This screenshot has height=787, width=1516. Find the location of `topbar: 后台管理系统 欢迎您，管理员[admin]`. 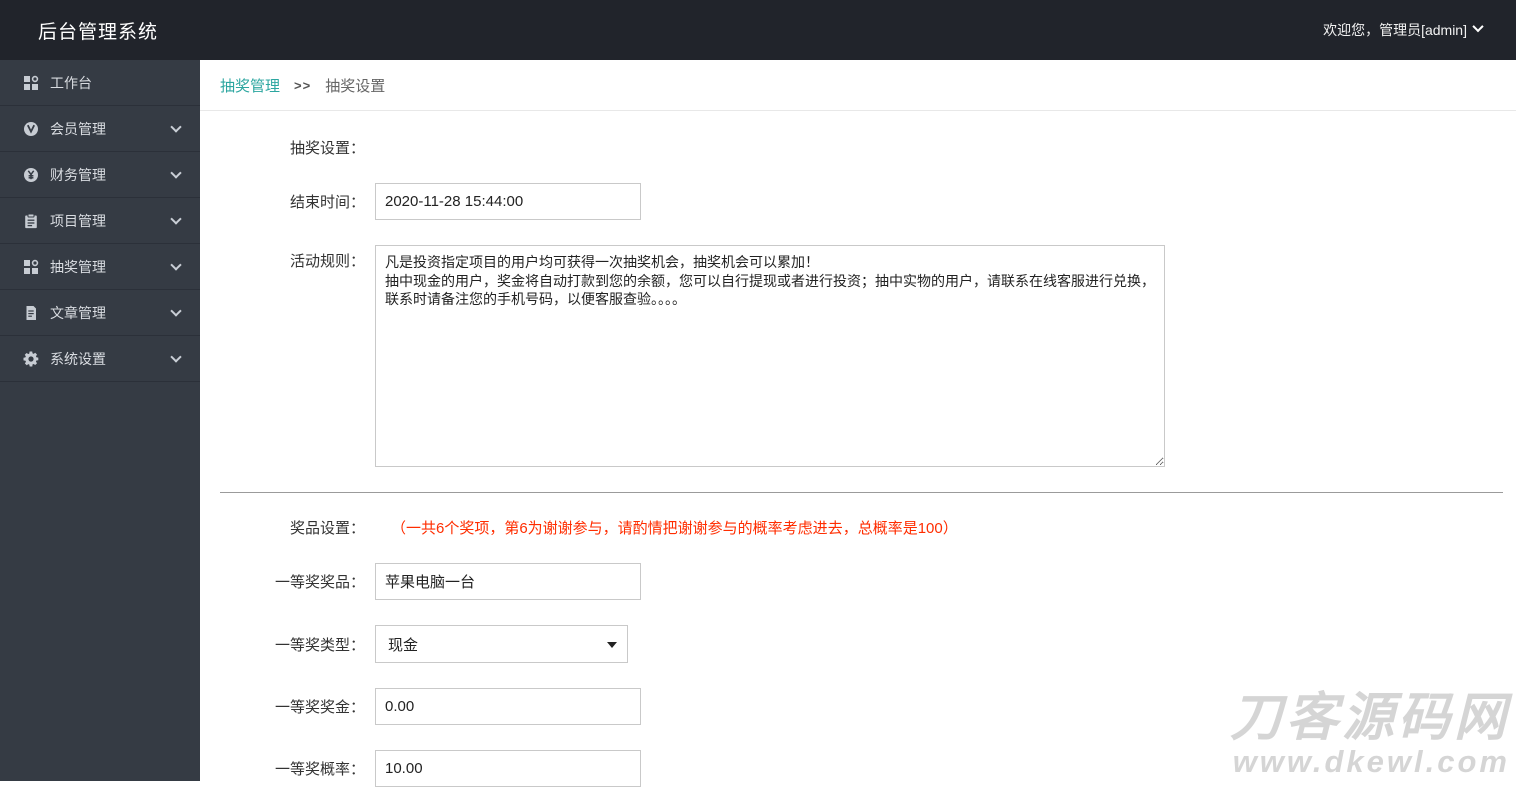

topbar: 后台管理系统 欢迎您，管理员[admin] is located at coordinates (758, 30).